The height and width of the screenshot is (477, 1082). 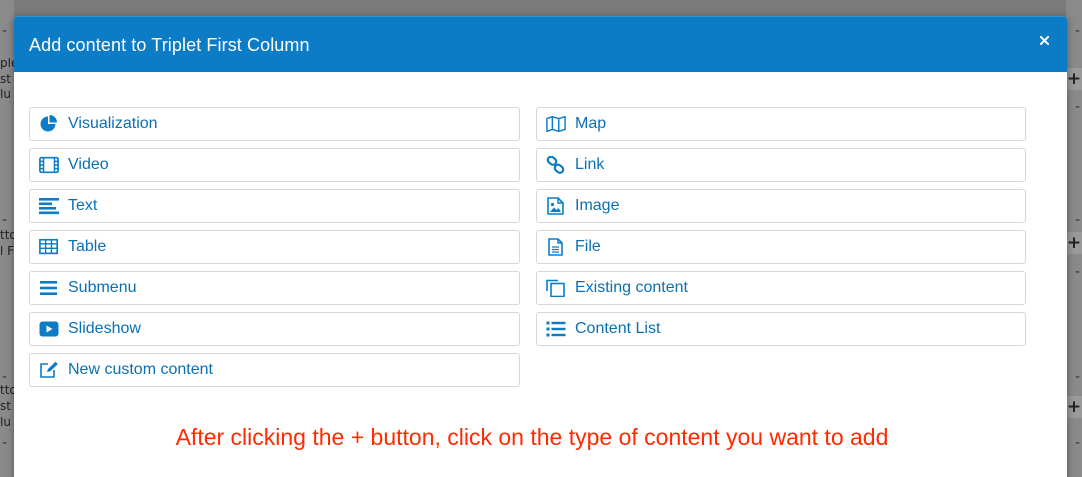 I want to click on option-label: Table, so click(x=87, y=246).